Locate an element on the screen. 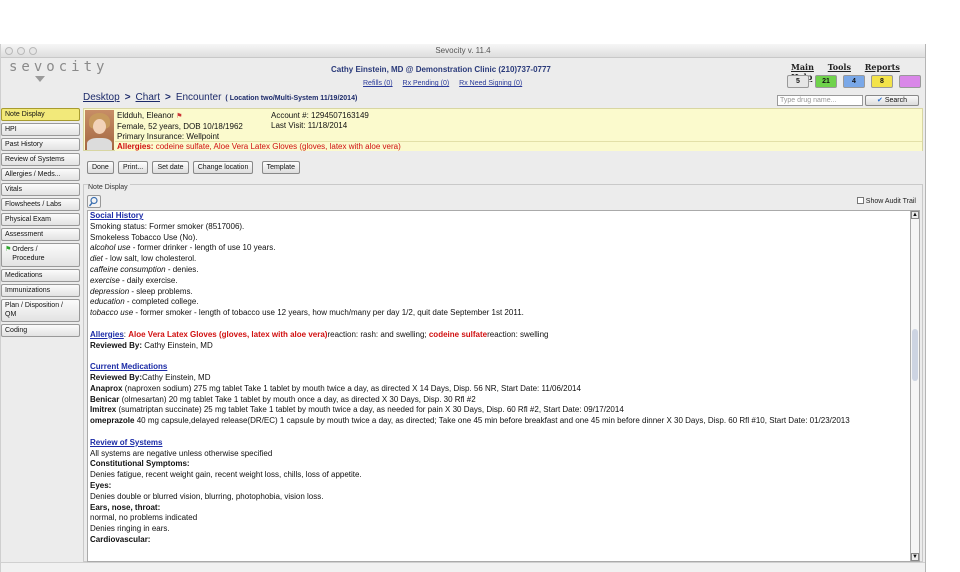 This screenshot has width=960, height=572. sidebar-item-coding: Coding is located at coordinates (40, 330).